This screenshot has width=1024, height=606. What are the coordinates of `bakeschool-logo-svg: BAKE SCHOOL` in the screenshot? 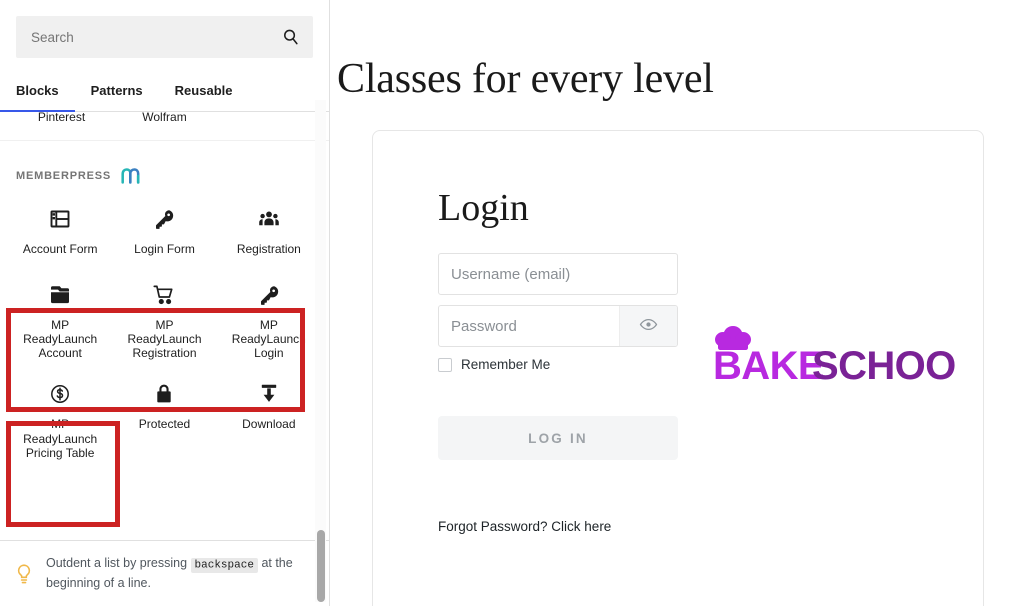 It's located at (835, 354).